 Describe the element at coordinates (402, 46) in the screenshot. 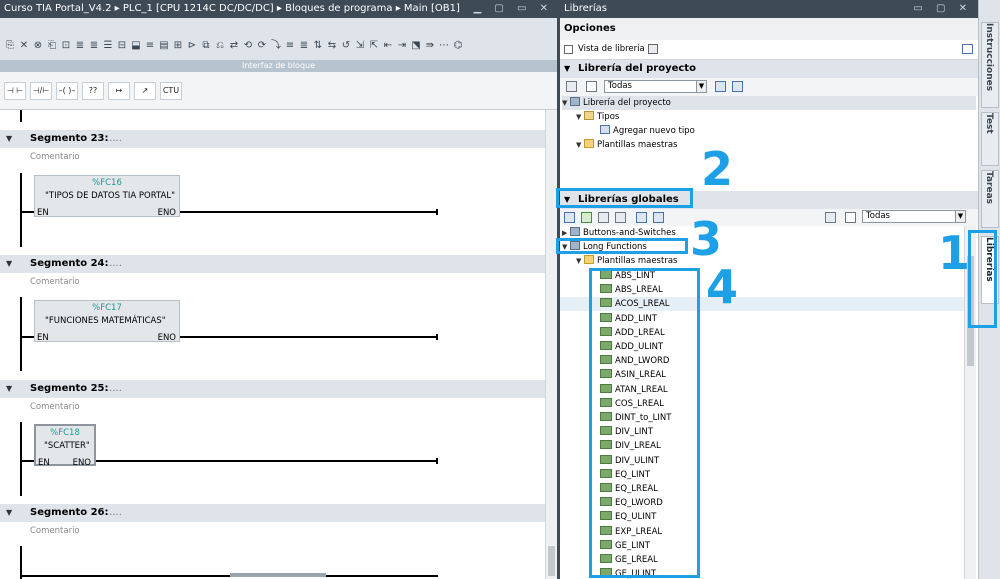

I see `toolbar-button-icon: ⇥` at that location.